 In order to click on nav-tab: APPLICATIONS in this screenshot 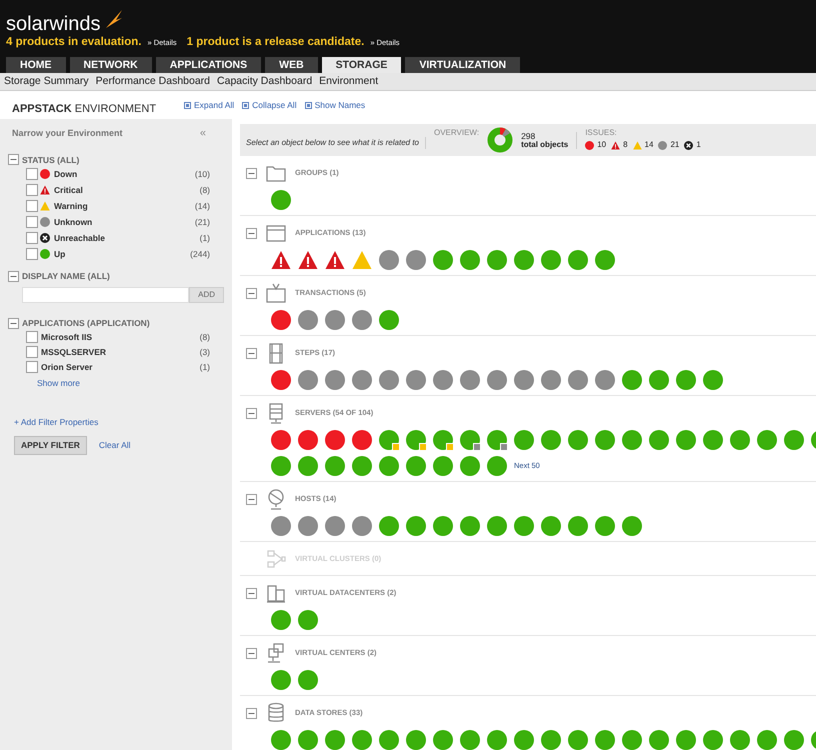, I will do `click(209, 65)`.